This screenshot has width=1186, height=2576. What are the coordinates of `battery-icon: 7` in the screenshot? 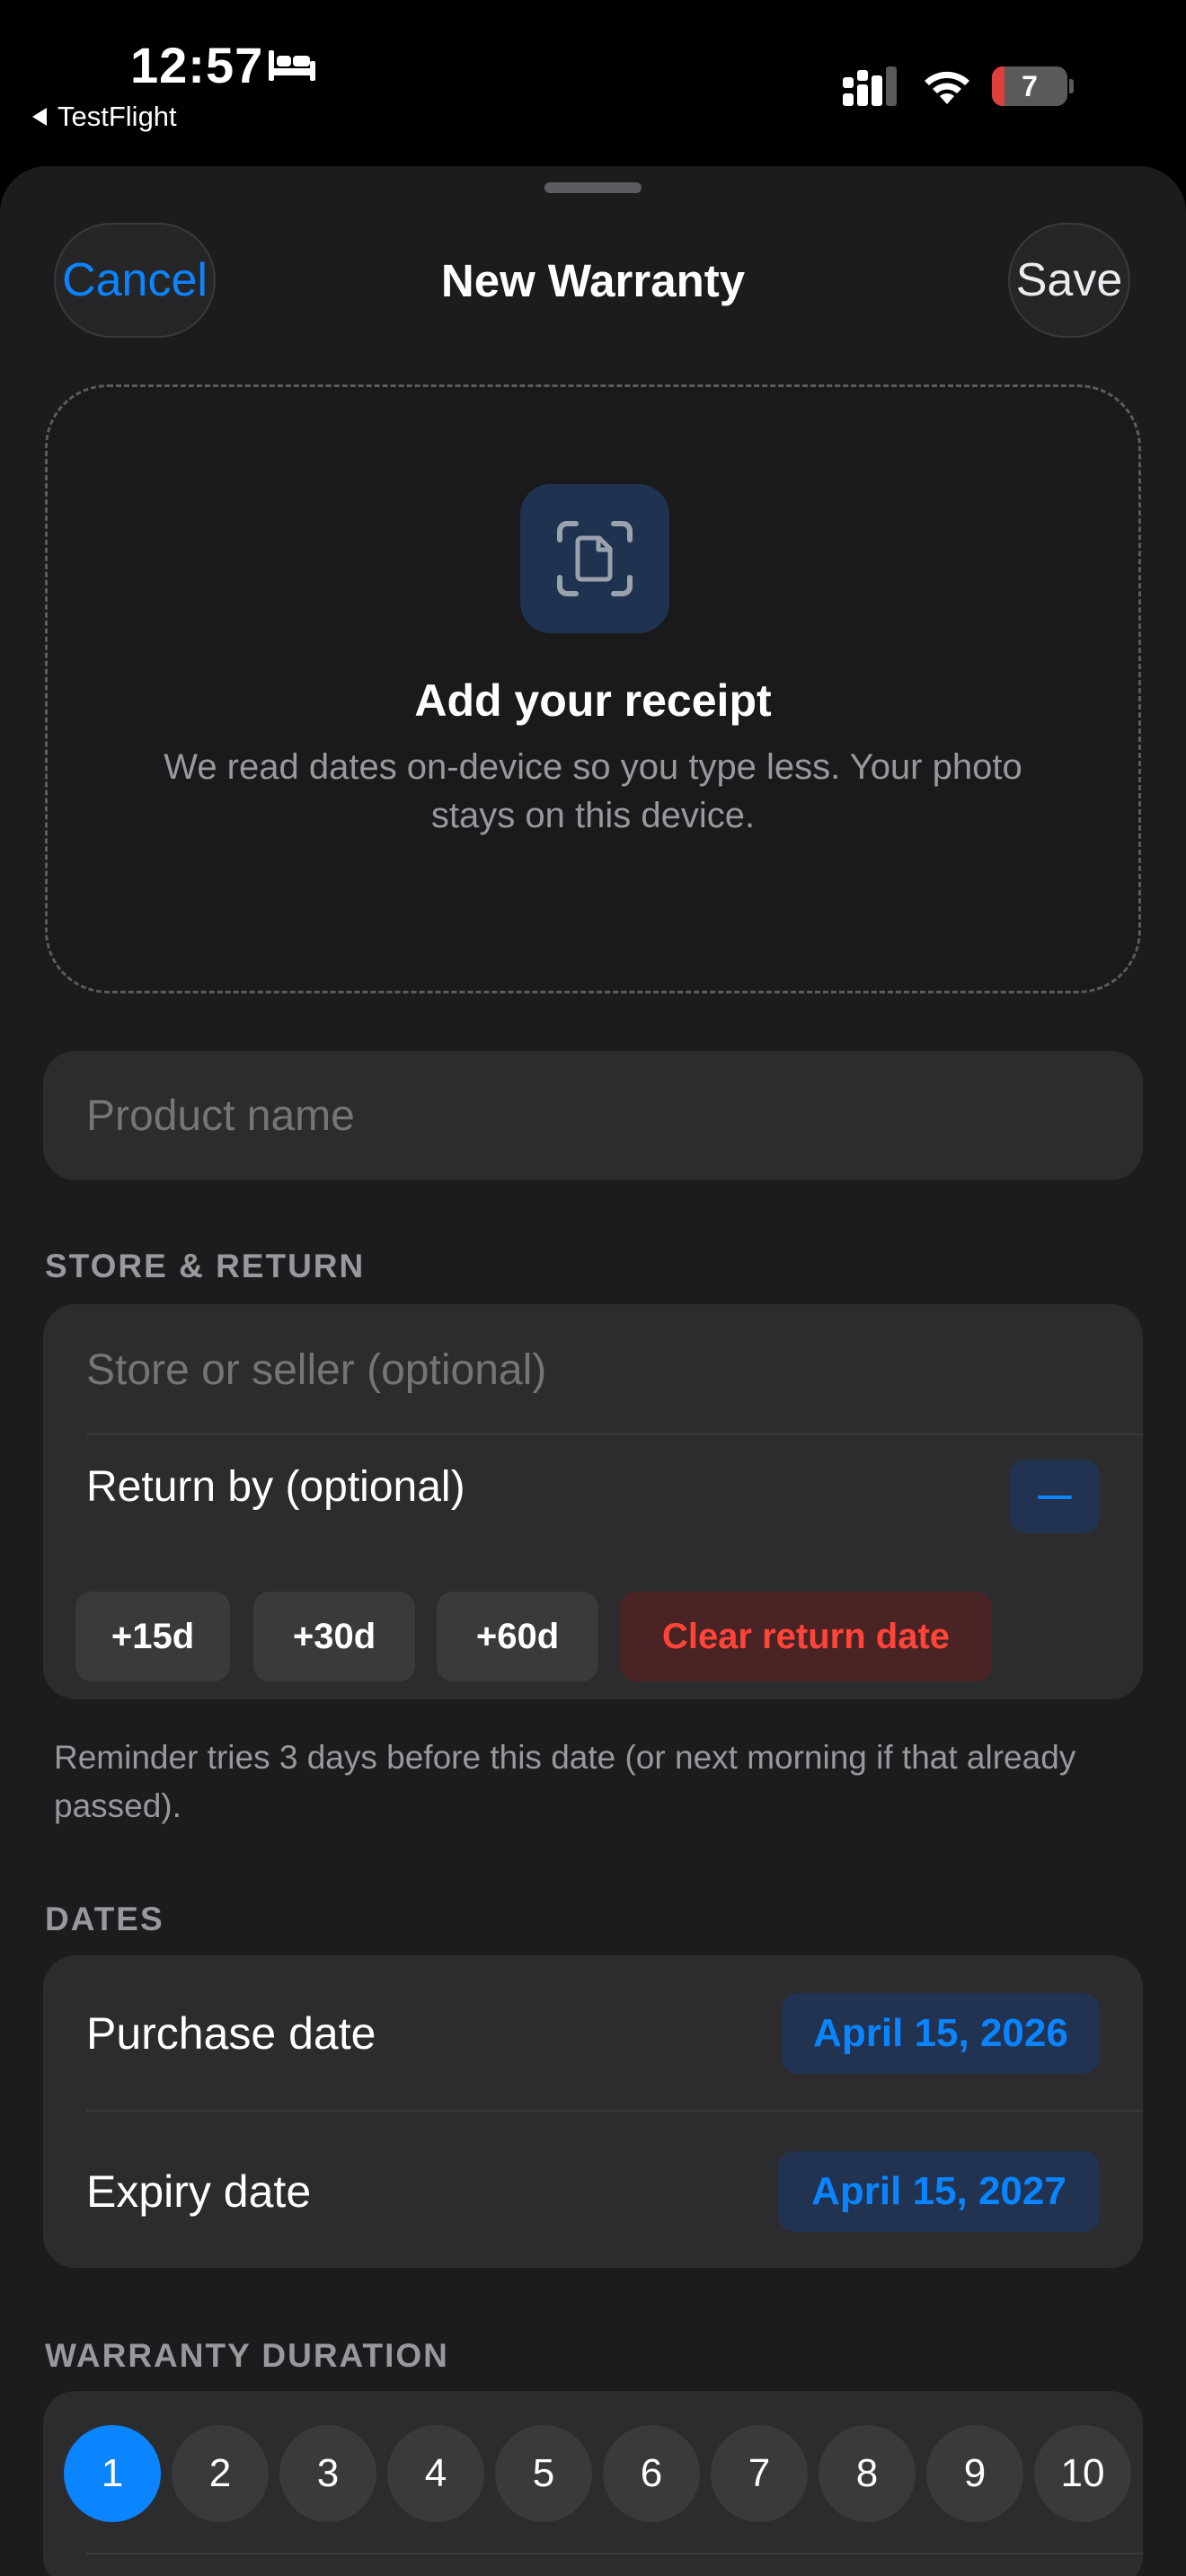 It's located at (1033, 86).